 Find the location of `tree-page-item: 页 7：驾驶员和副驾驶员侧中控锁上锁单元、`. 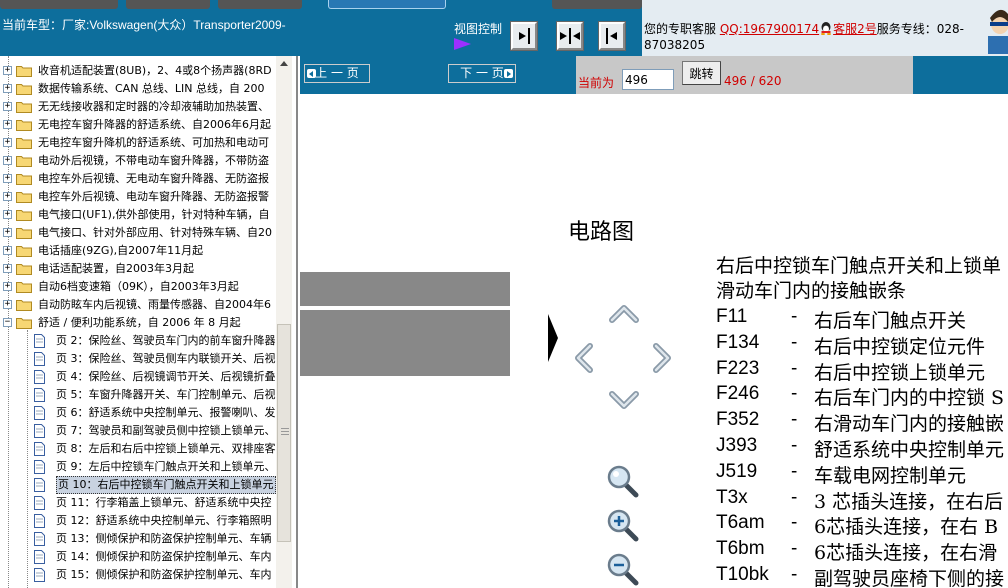

tree-page-item: 页 7：驾驶员和副驾驶员侧中控锁上锁单元、 is located at coordinates (138, 431).